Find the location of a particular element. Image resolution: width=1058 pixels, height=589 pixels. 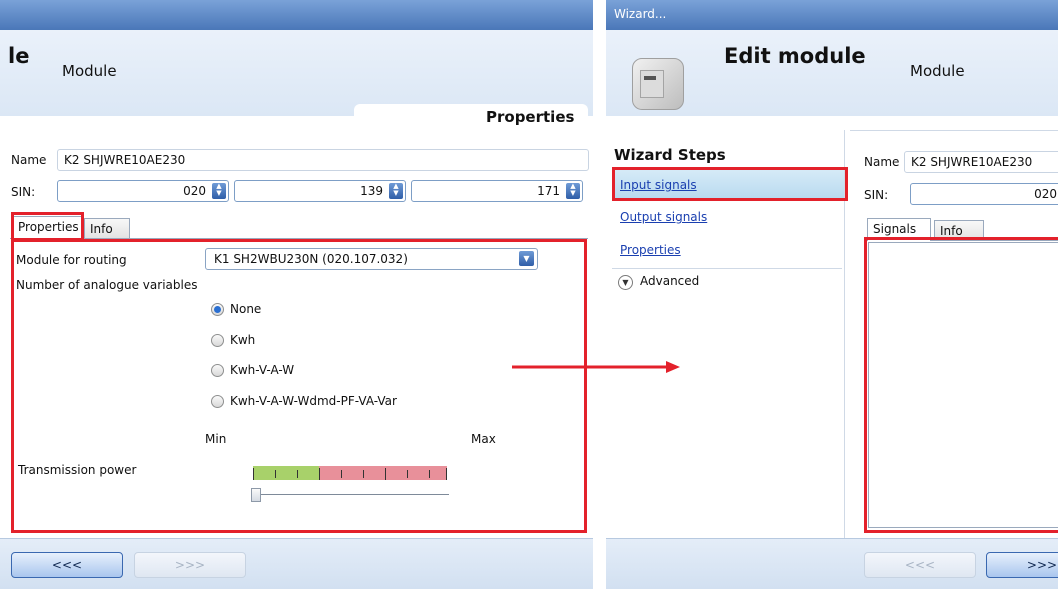

sin-field-2-spinner: ▲ ▼ is located at coordinates (396, 191).